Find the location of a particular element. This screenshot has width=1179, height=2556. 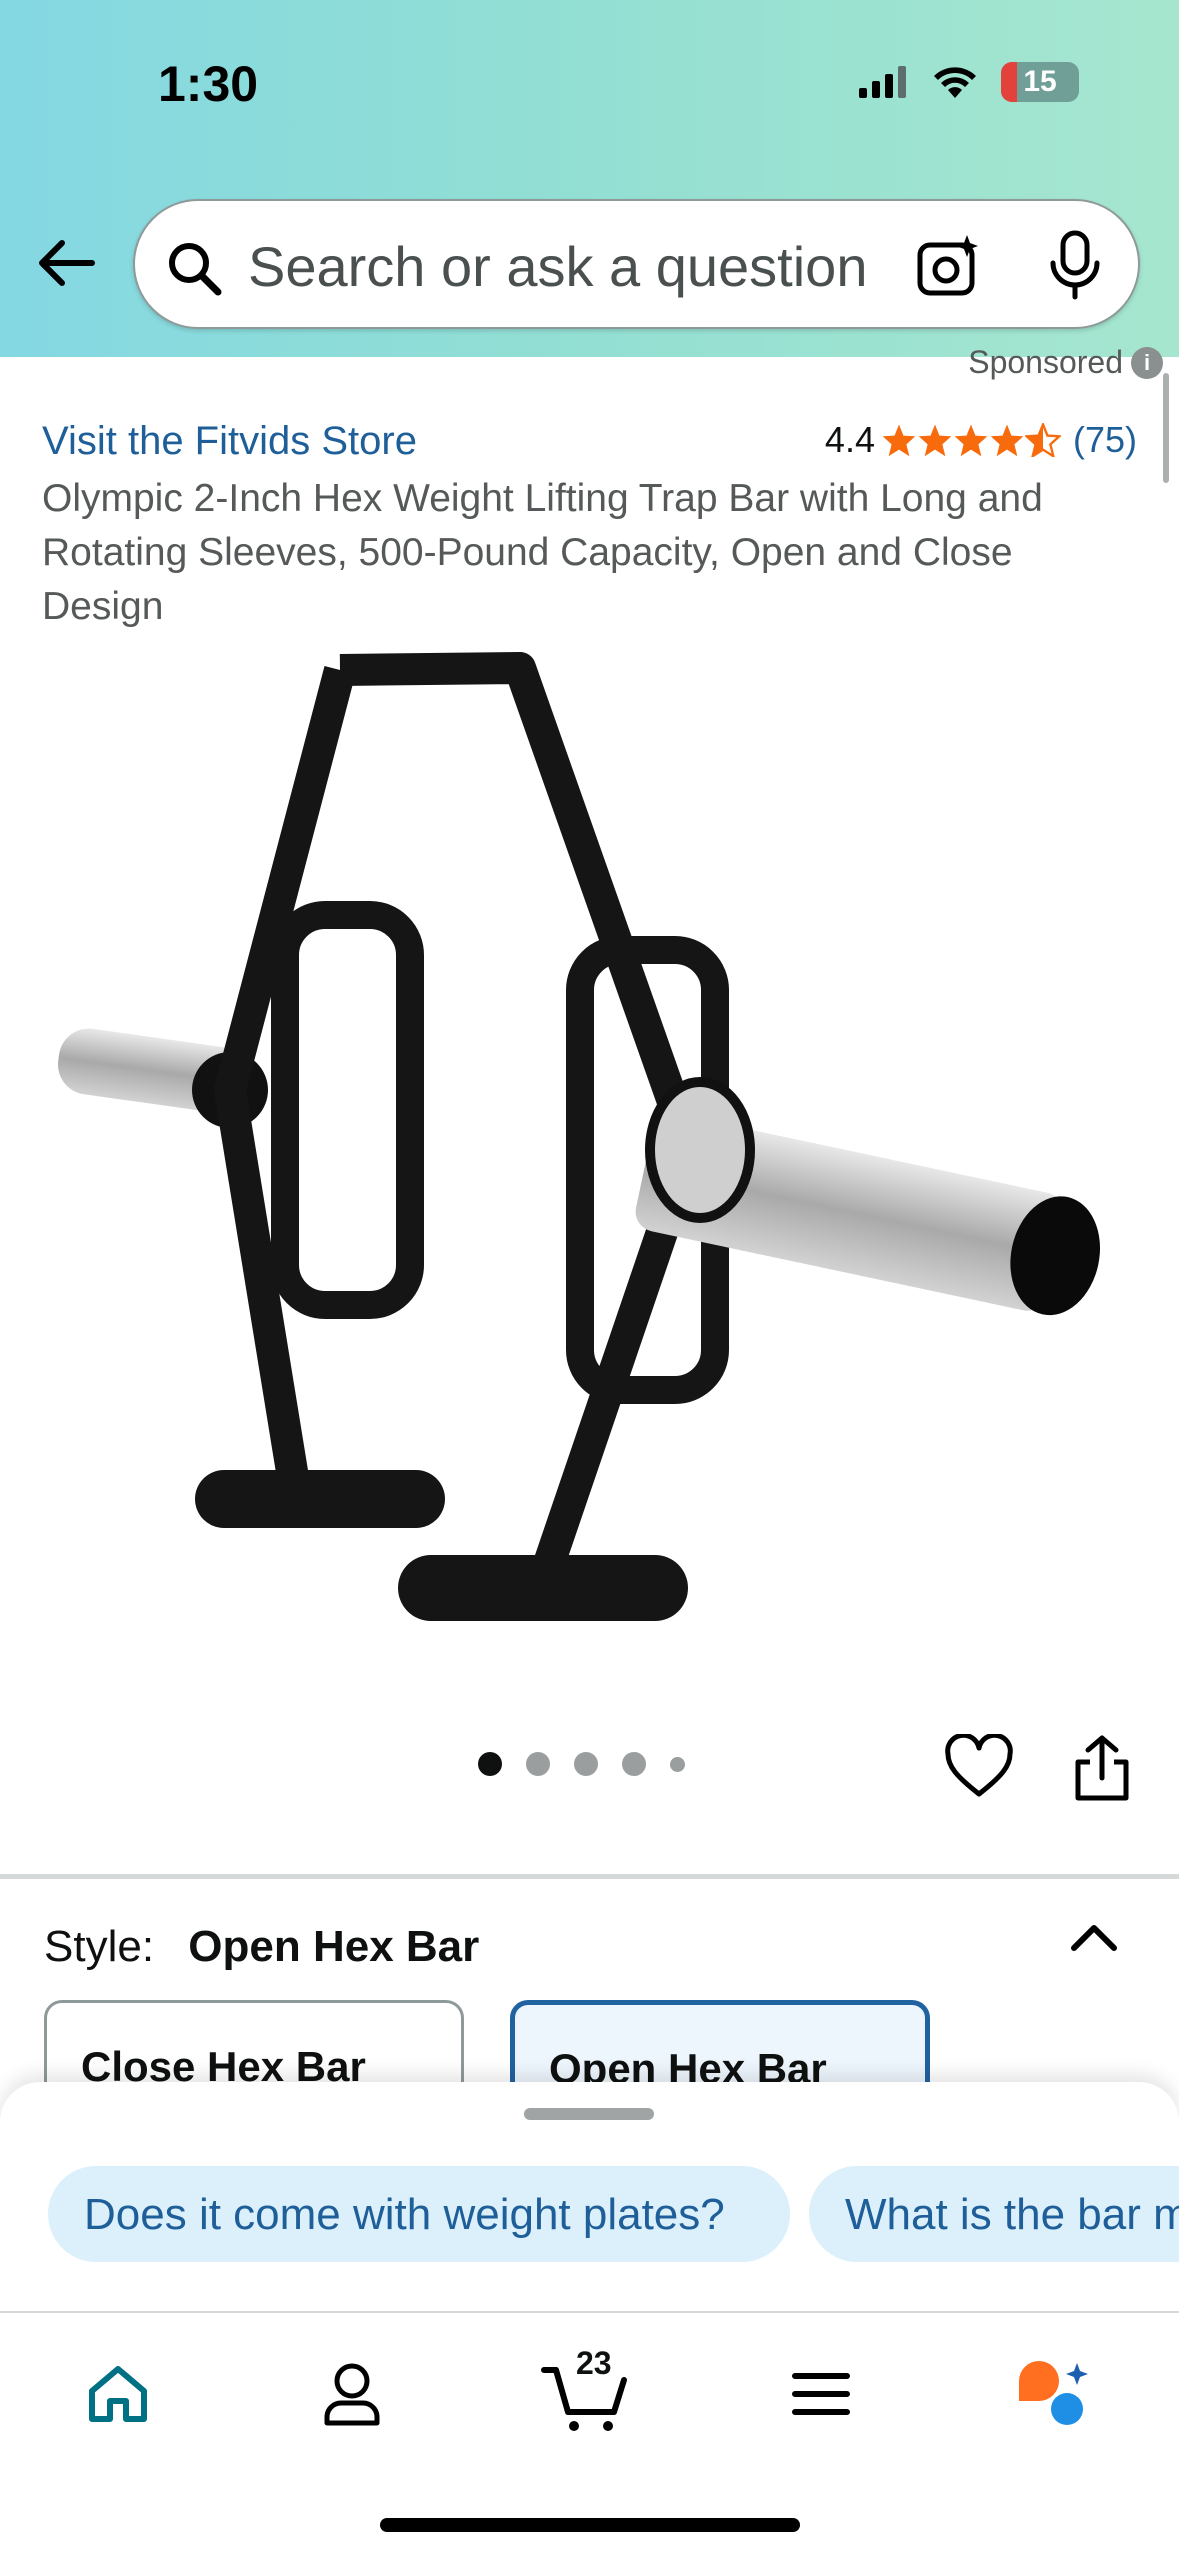

store-link: Visit the Fitvids Store is located at coordinates (229, 441).